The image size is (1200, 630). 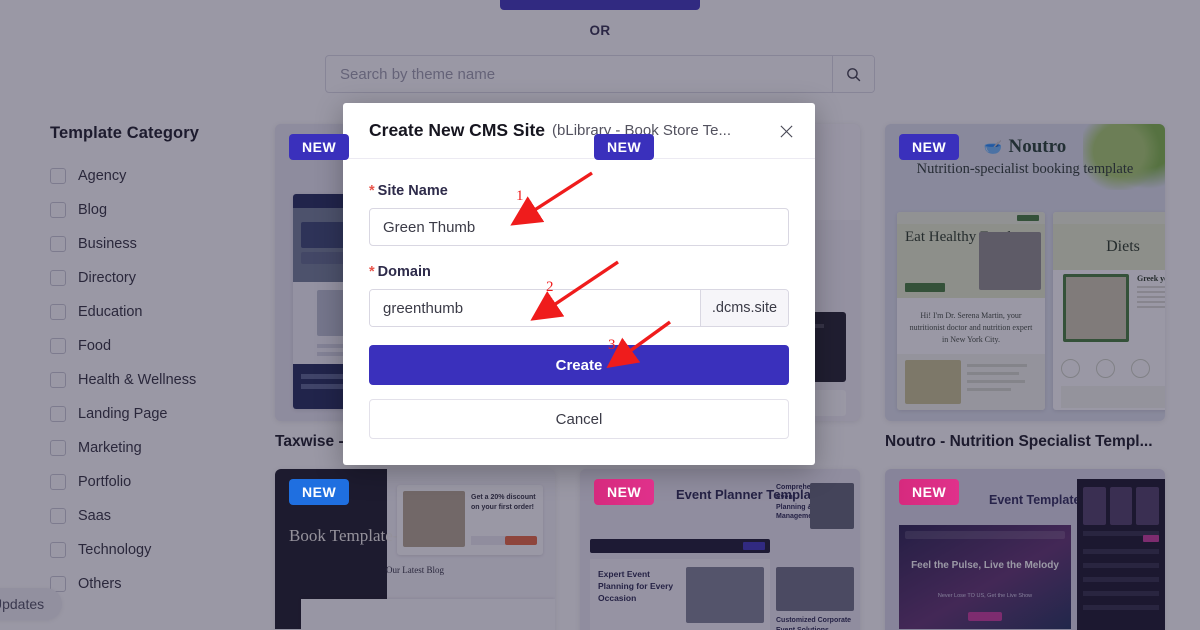 I want to click on close-icon, so click(x=786, y=131).